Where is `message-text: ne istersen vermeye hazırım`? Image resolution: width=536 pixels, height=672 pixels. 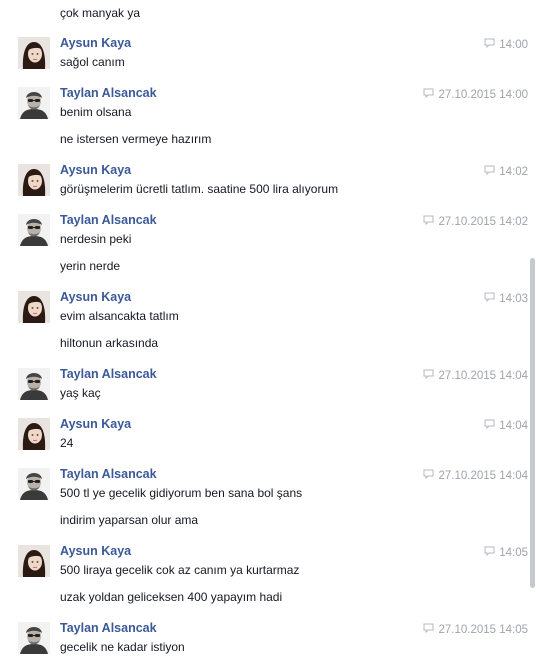 message-text: ne istersen vermeye hazırım is located at coordinates (136, 139).